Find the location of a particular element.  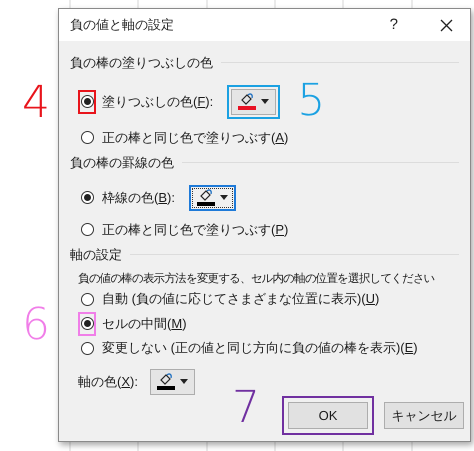

callout-number: 6 is located at coordinates (36, 324).